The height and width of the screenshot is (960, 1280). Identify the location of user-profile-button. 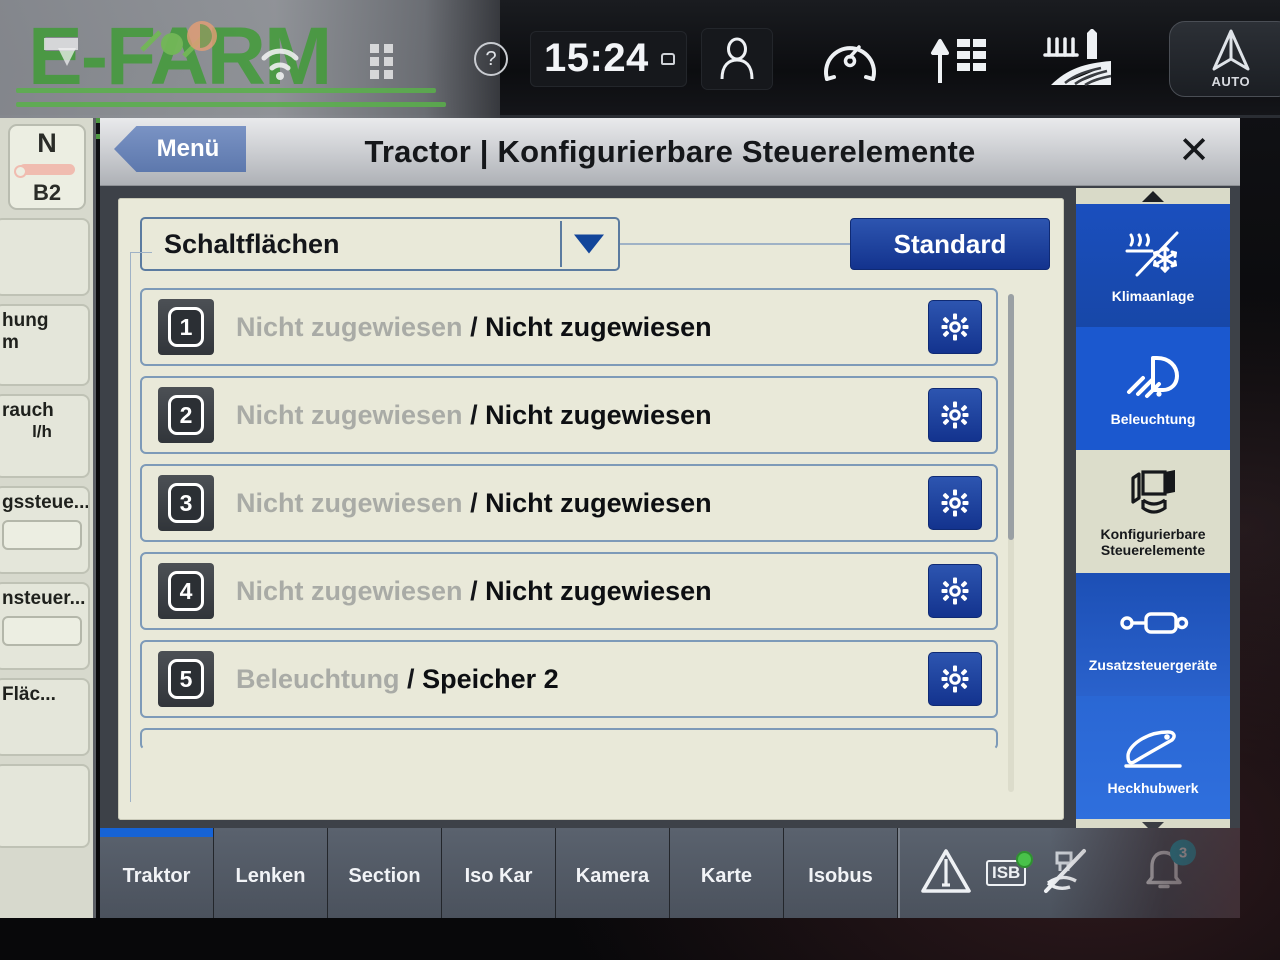
(736, 59).